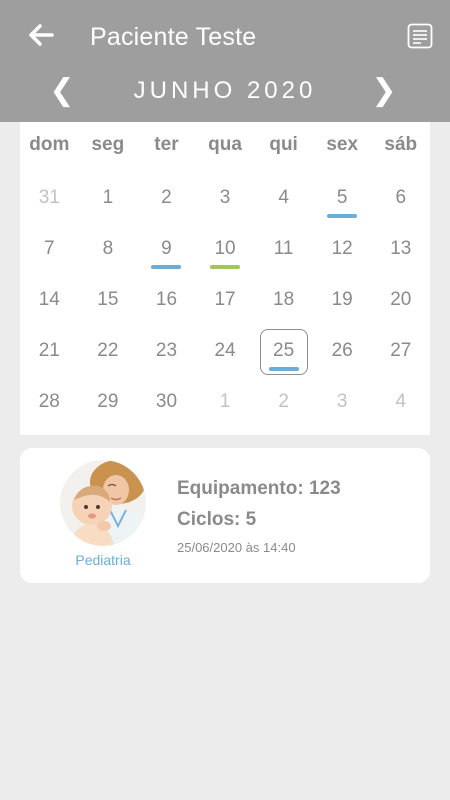  I want to click on calendar-day: 27, so click(400, 352).